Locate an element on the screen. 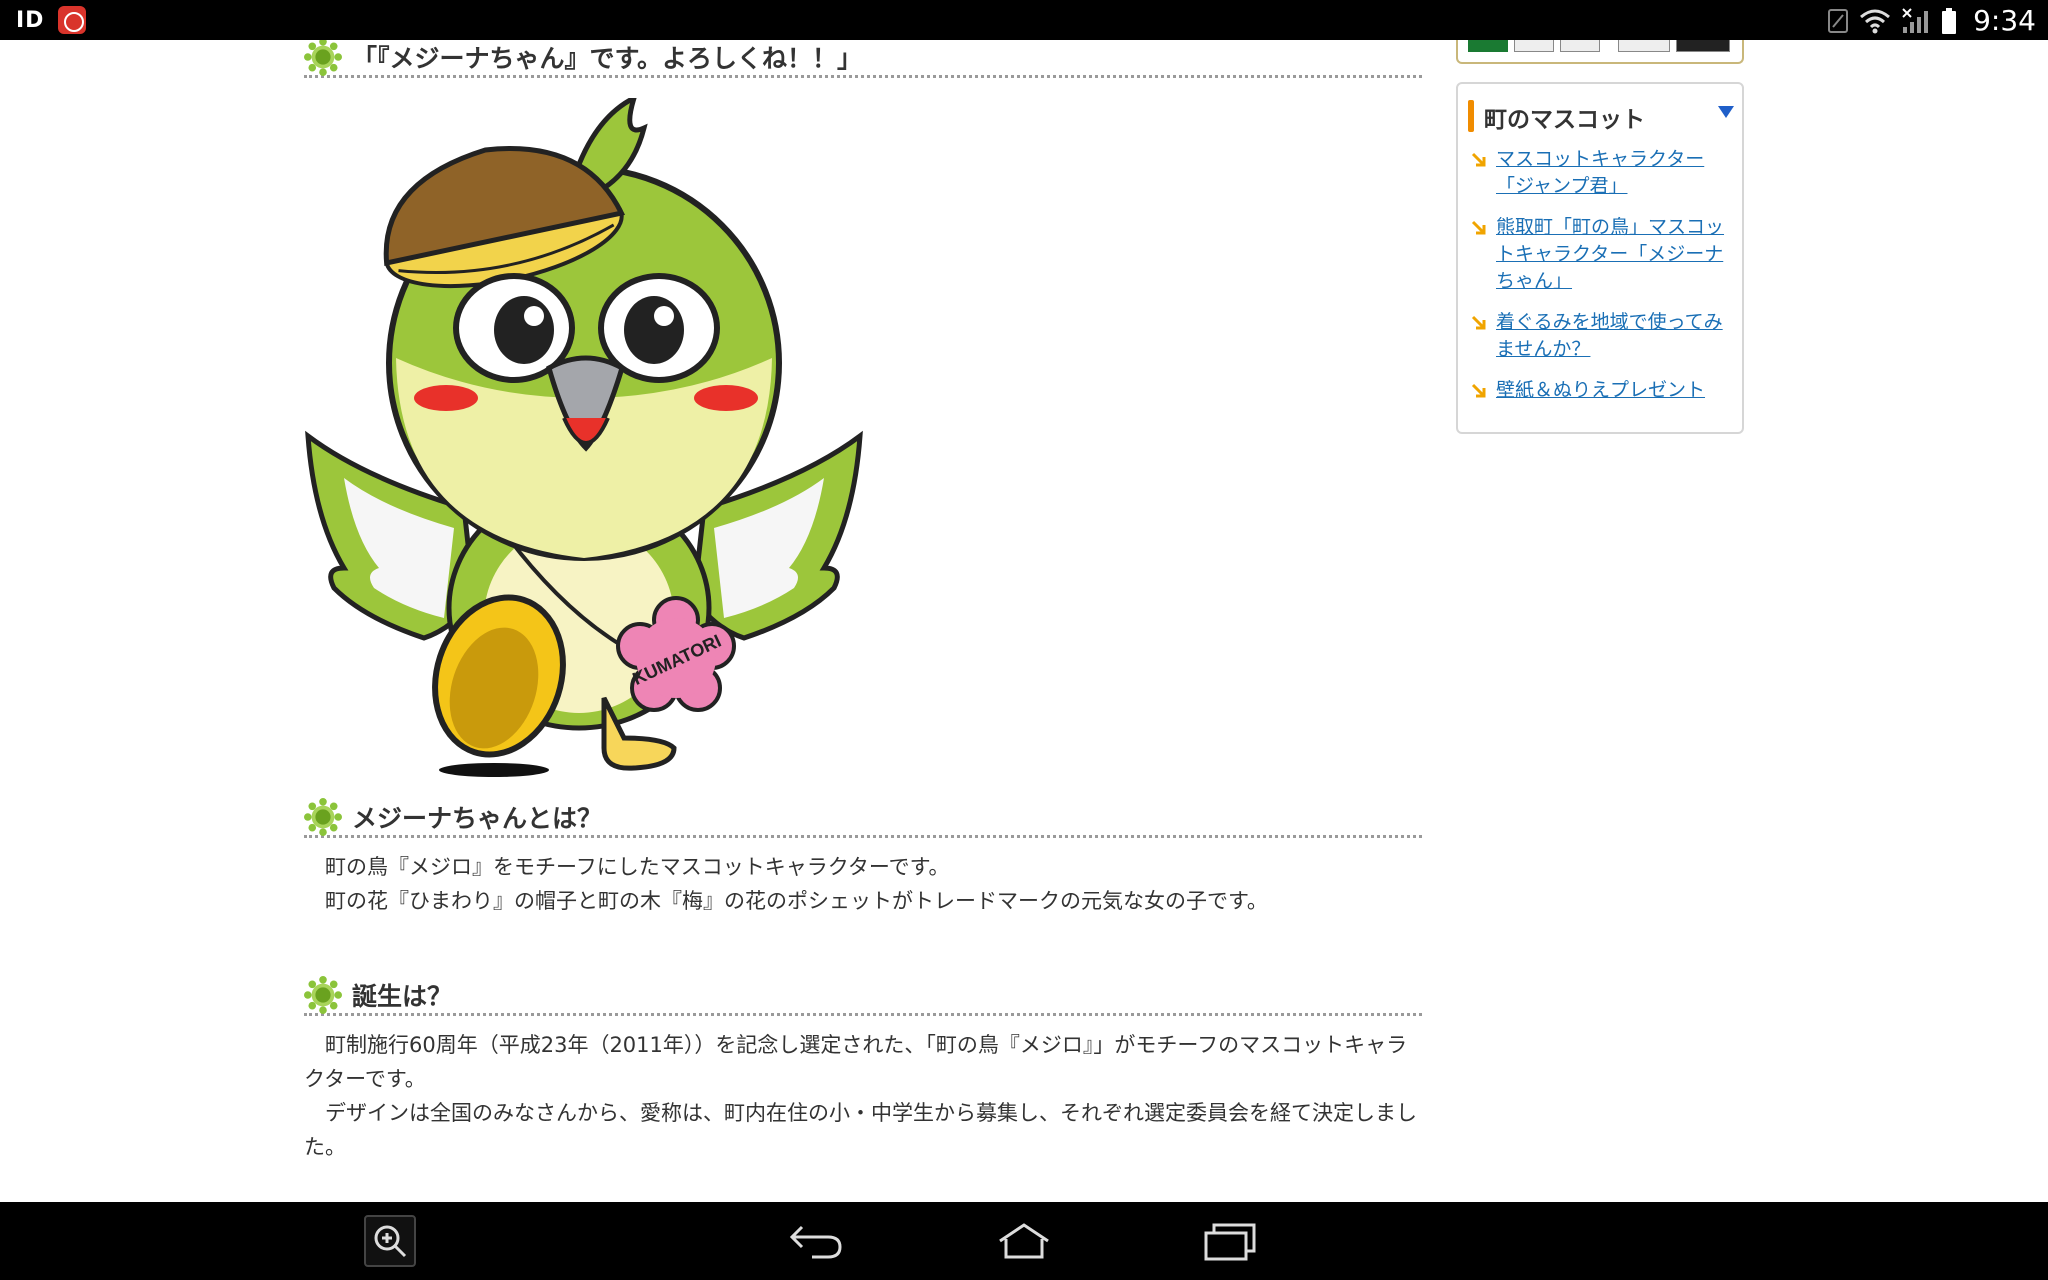 The height and width of the screenshot is (1280, 2048). signal-icon is located at coordinates (1915, 20).